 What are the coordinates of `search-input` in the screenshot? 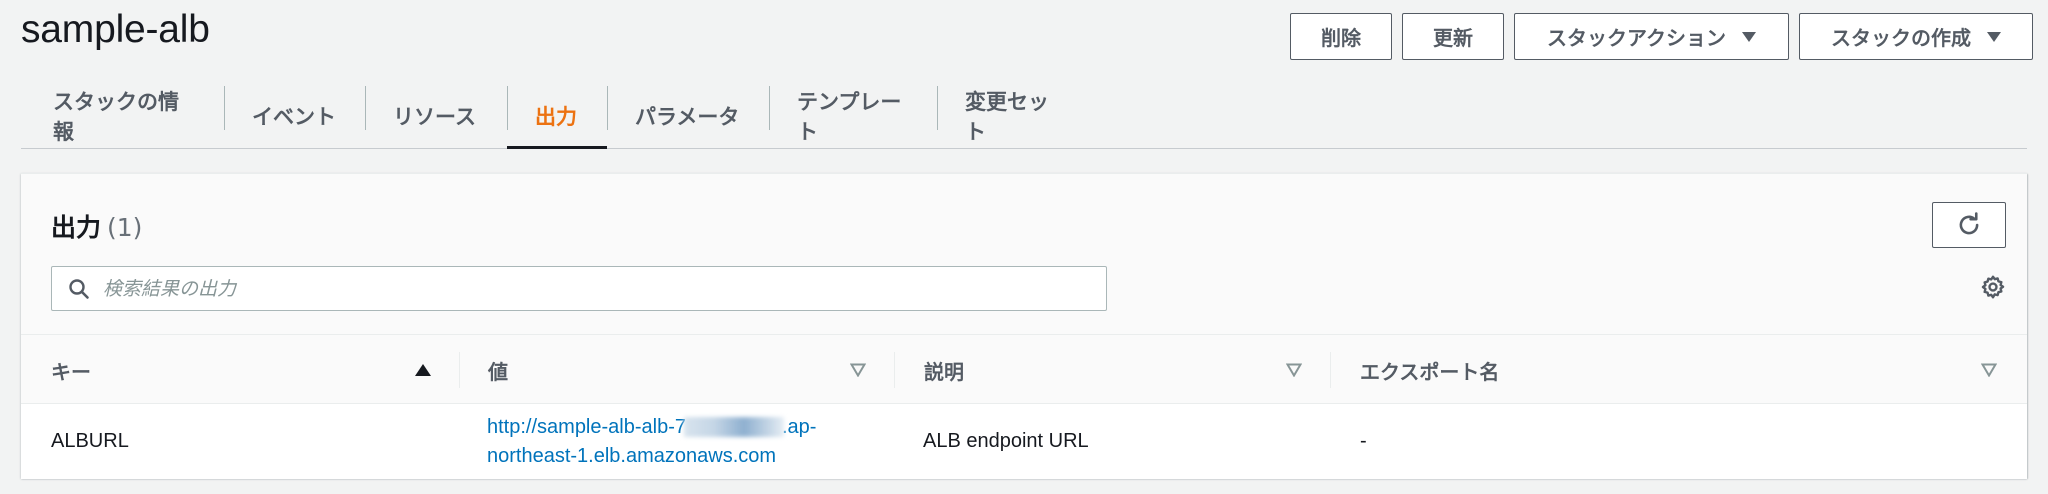 It's located at (598, 288).